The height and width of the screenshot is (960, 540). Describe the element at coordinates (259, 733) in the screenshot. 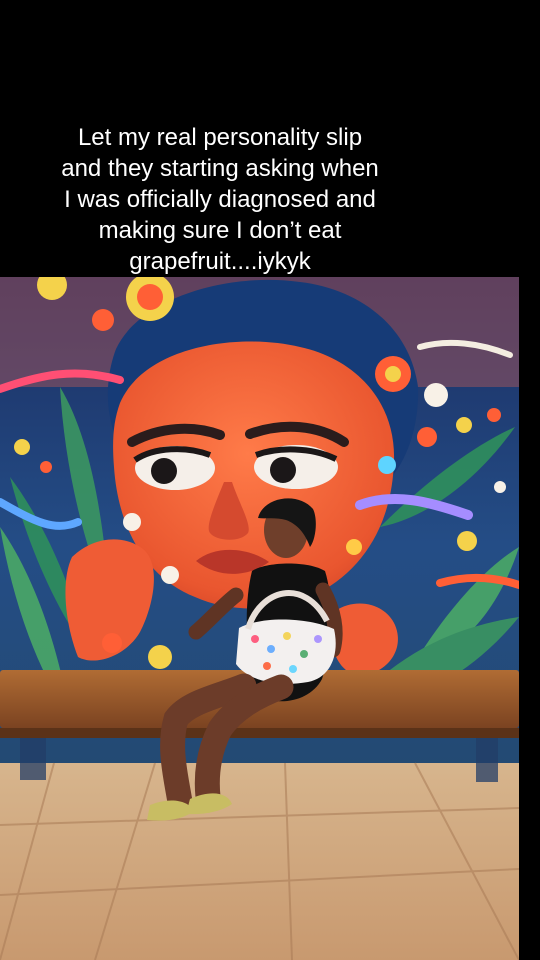

I see `wooden-bench-edge` at that location.